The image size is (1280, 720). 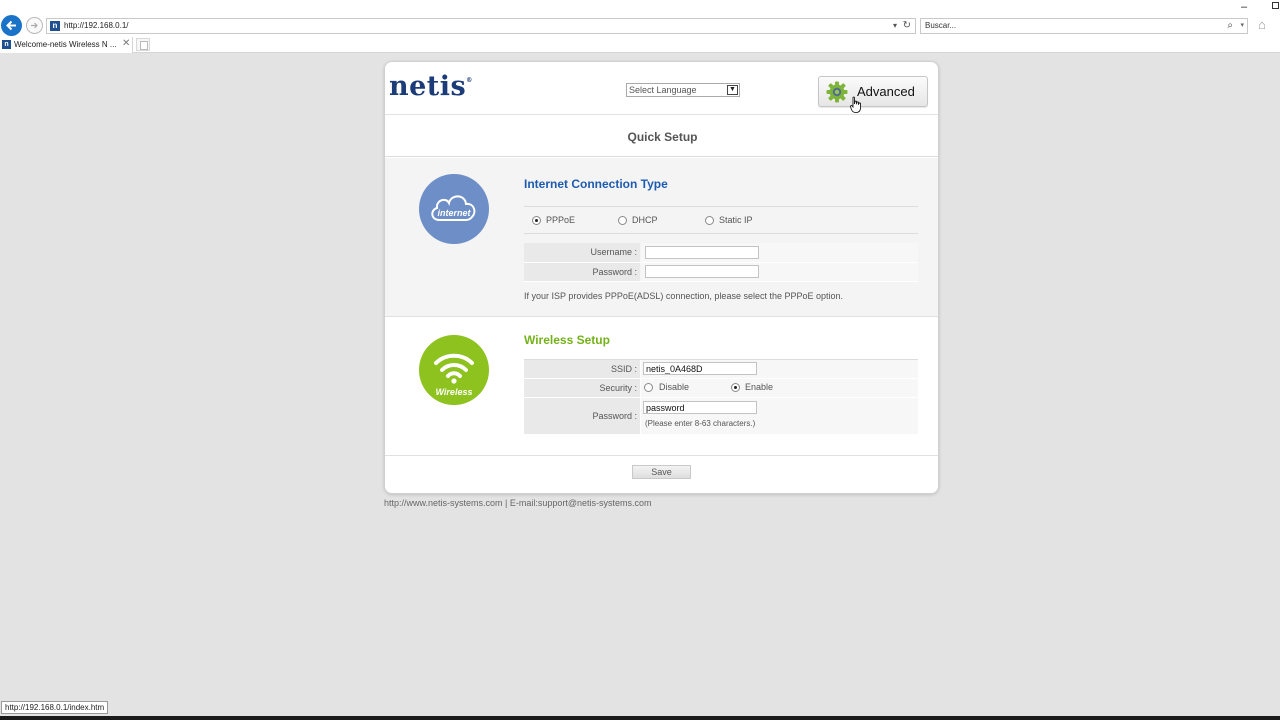 I want to click on save-button: Save, so click(x=661, y=472).